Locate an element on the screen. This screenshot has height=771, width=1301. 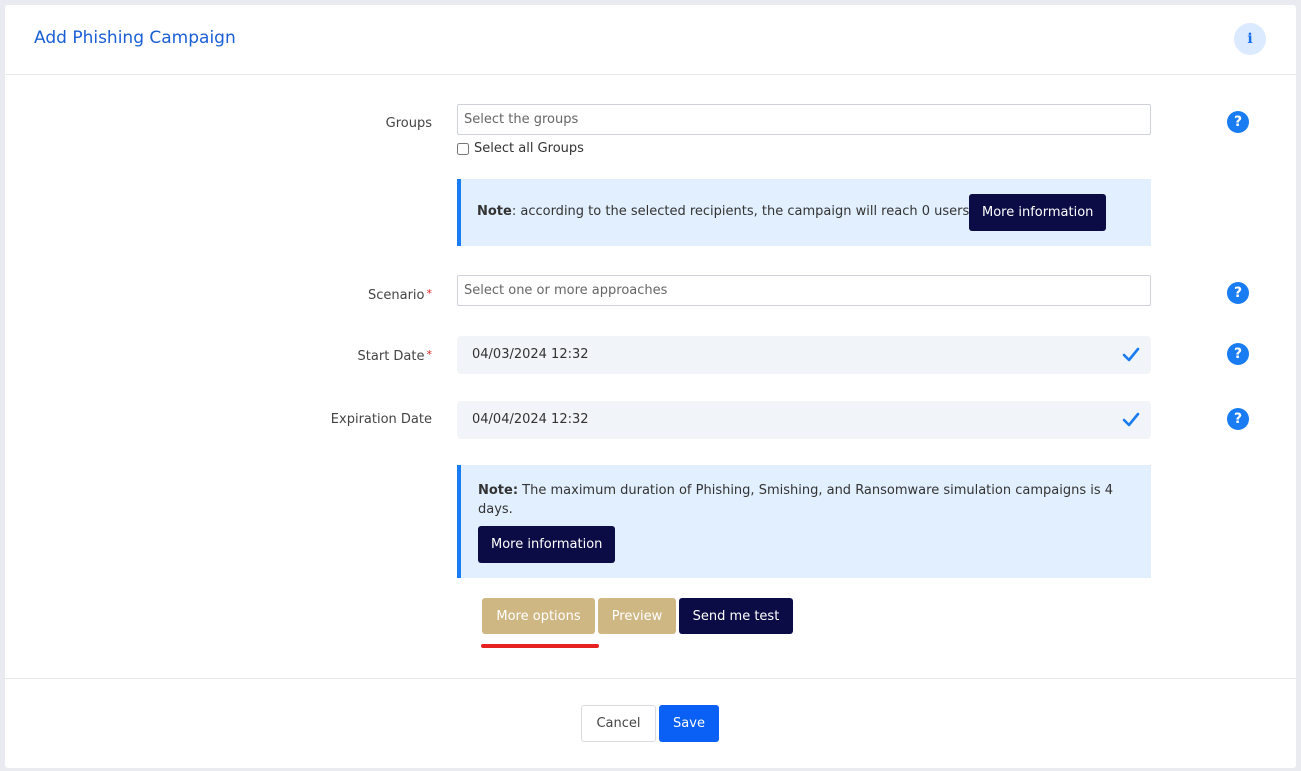
cancel-button: Cancel is located at coordinates (618, 723).